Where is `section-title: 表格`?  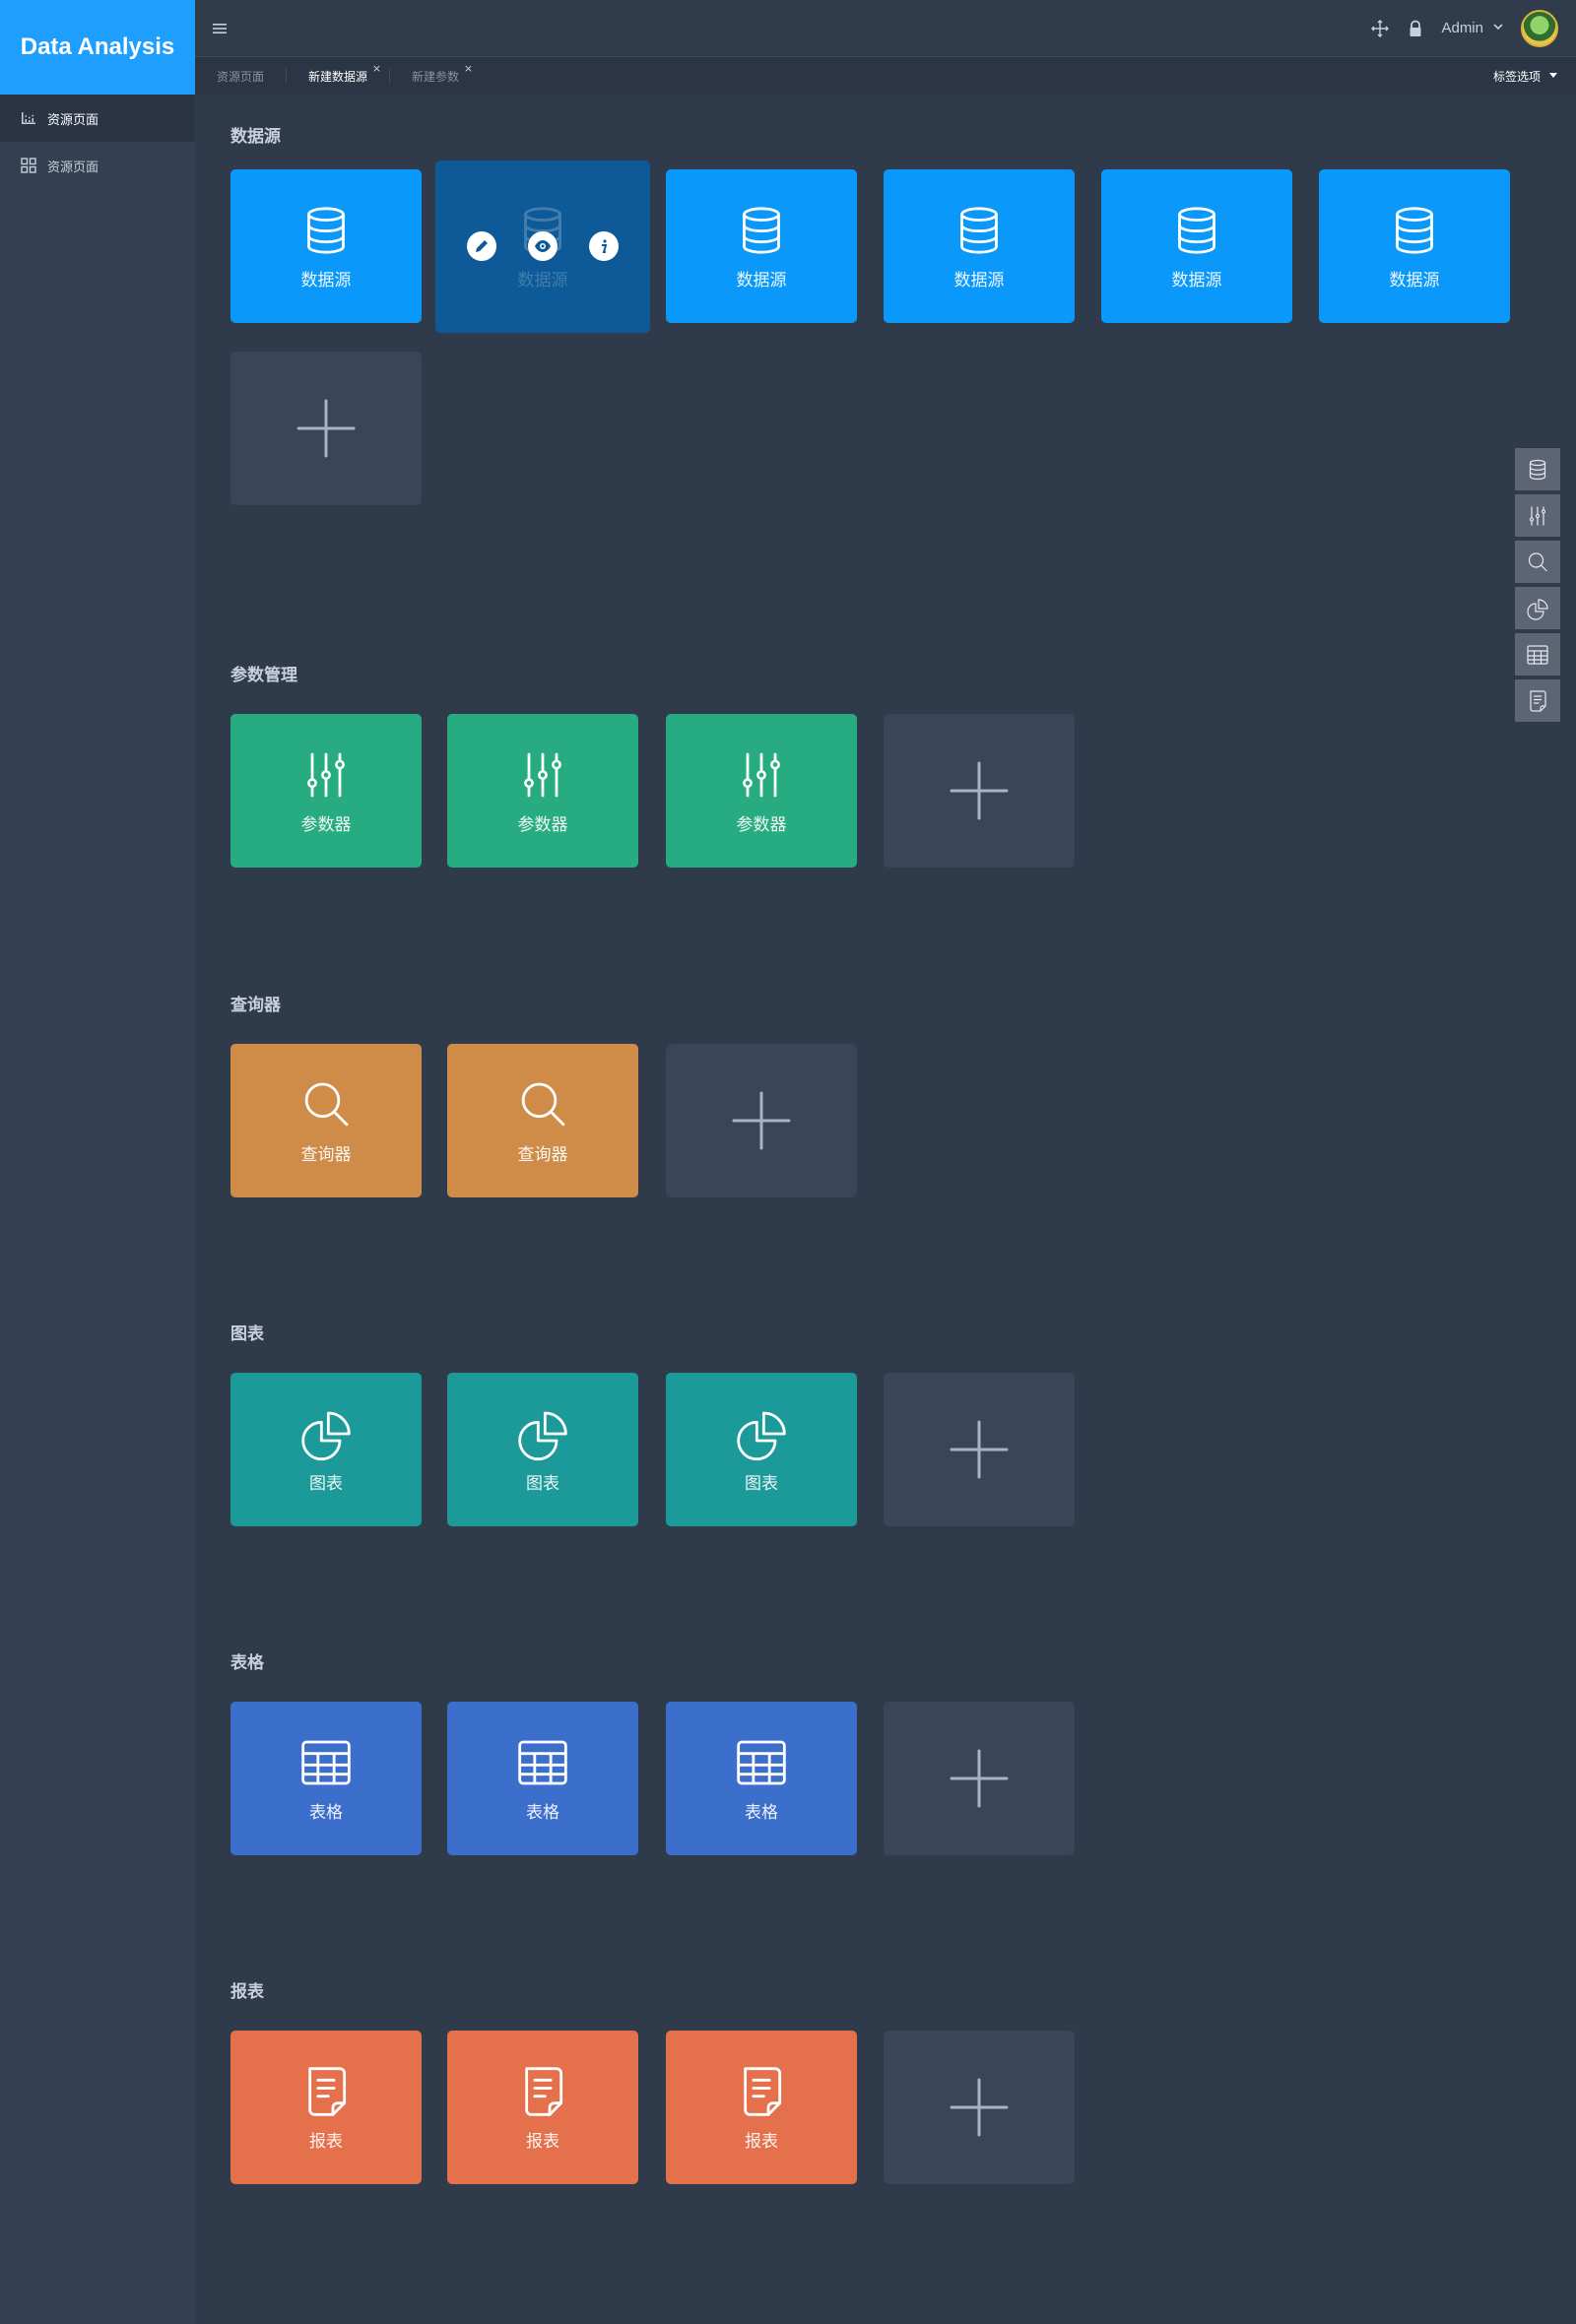
section-title: 表格 is located at coordinates (247, 1663).